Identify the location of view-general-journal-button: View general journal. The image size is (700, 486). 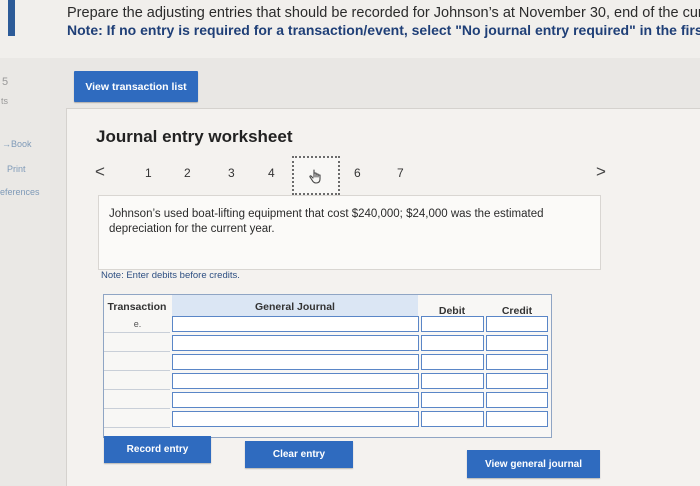
(533, 464).